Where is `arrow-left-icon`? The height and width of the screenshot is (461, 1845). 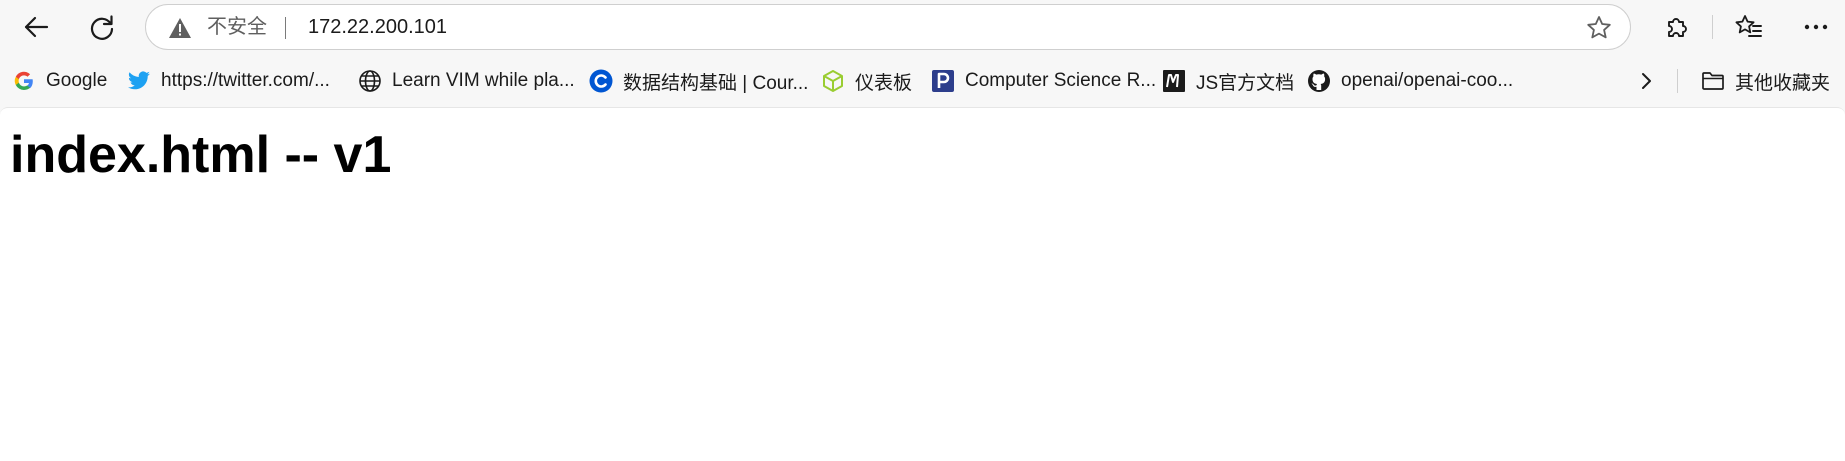 arrow-left-icon is located at coordinates (36, 27).